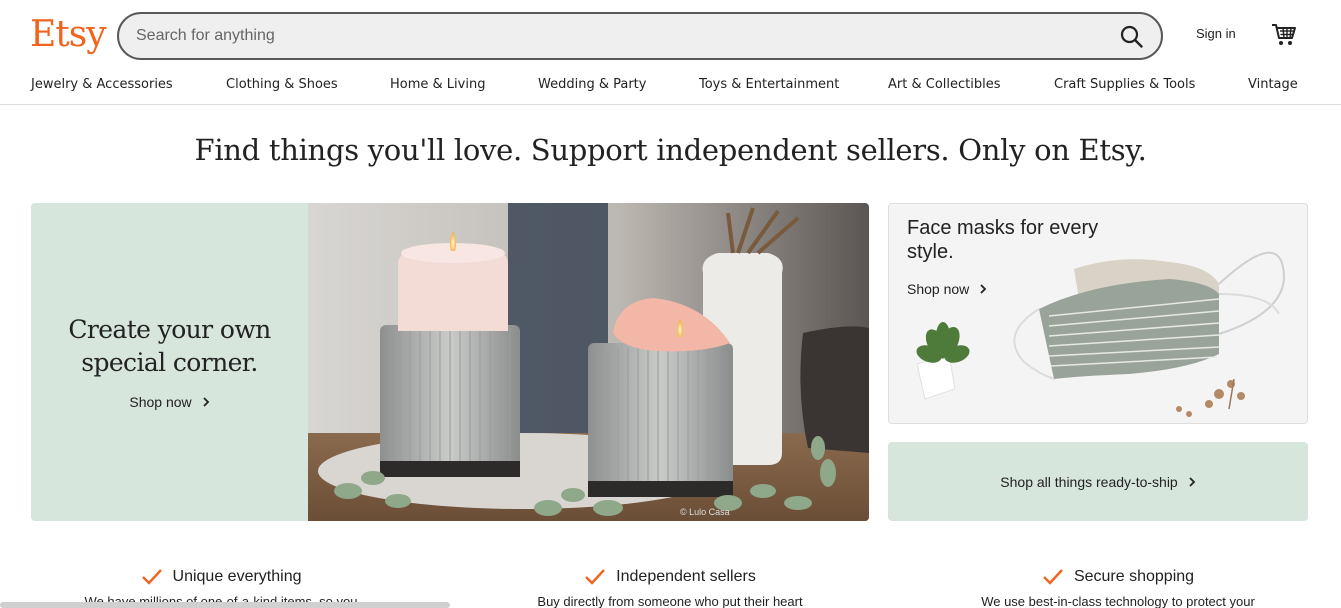 The width and height of the screenshot is (1341, 608). I want to click on hero-title: Create your own special corner., so click(169, 346).